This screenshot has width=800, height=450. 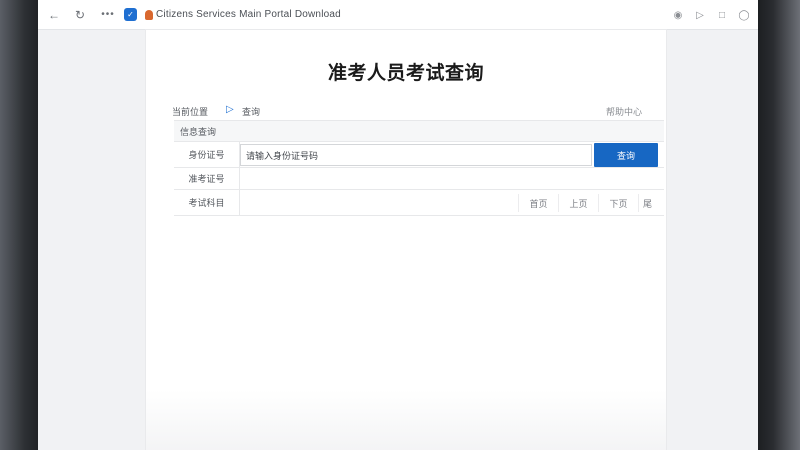 What do you see at coordinates (626, 155) in the screenshot?
I see `query-button: 查询` at bounding box center [626, 155].